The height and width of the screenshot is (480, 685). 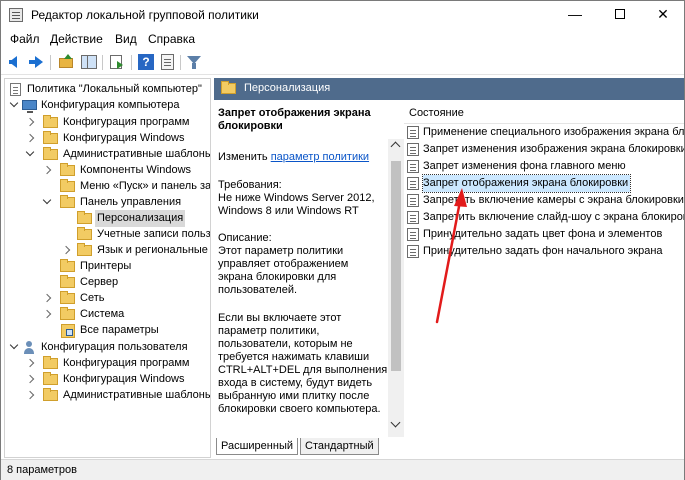 What do you see at coordinates (92, 298) in the screenshot?
I see `tree-node-label: Сеть` at bounding box center [92, 298].